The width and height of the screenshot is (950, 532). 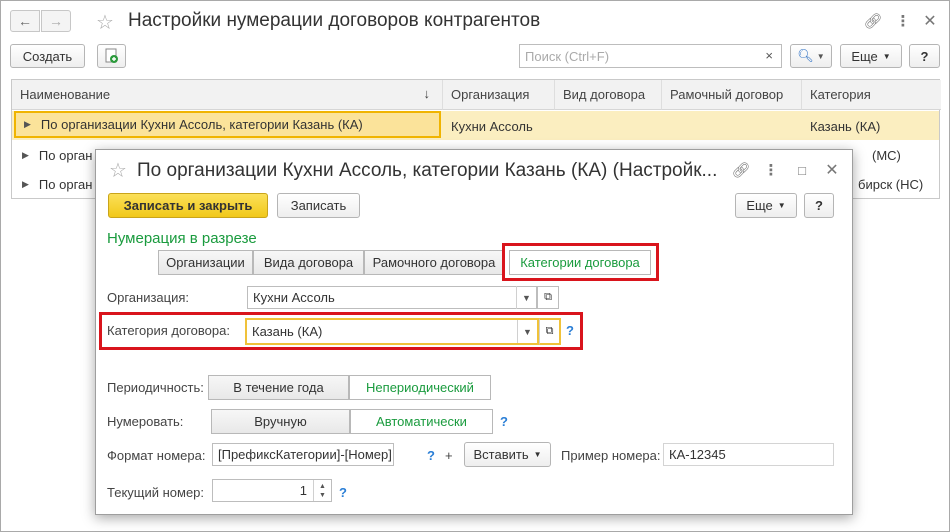 What do you see at coordinates (769, 55) in the screenshot?
I see `clear-search-icon: ×` at bounding box center [769, 55].